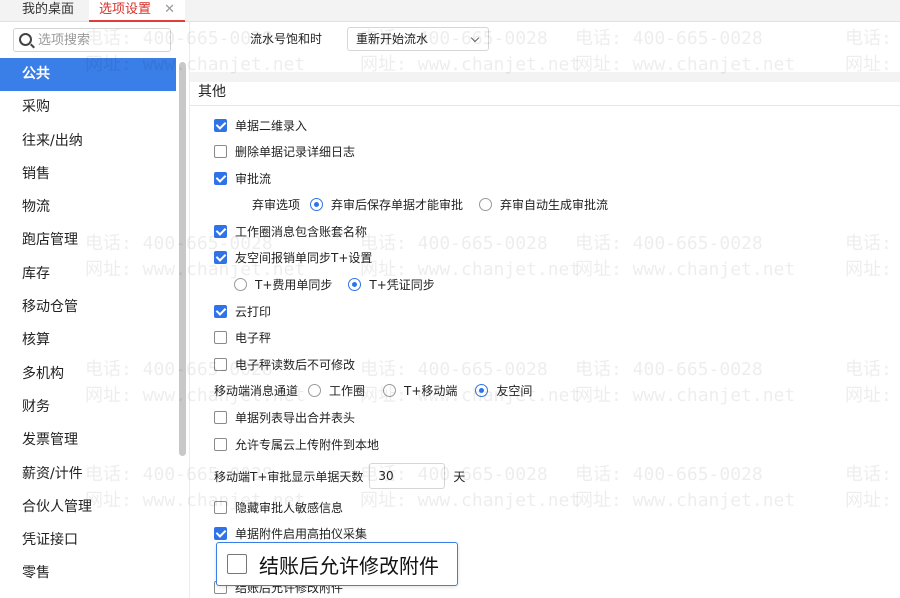 The image size is (900, 598). Describe the element at coordinates (317, 204) in the screenshot. I see `radio-abandon-opt1` at that location.